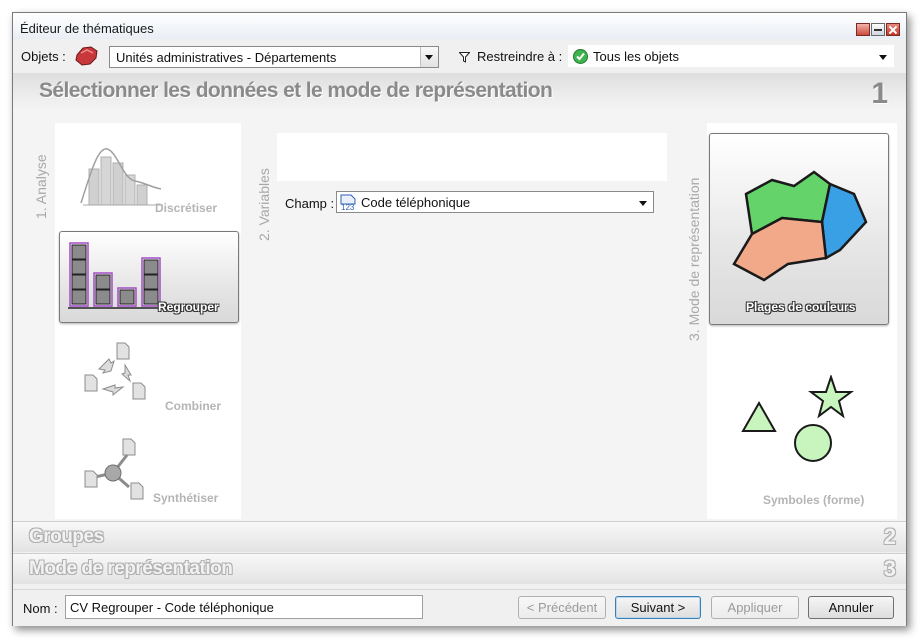 The width and height of the screenshot is (920, 640). What do you see at coordinates (186, 498) in the screenshot?
I see `tile-label: Synthétiser` at bounding box center [186, 498].